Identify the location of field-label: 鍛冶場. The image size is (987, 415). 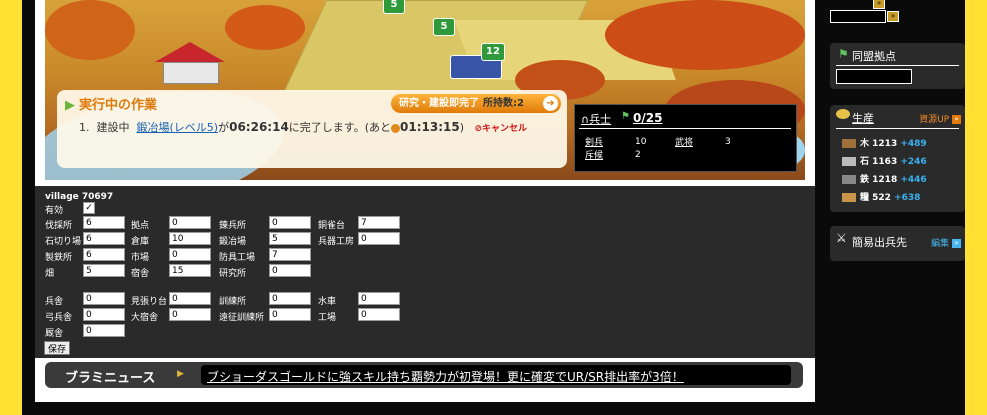
(233, 242).